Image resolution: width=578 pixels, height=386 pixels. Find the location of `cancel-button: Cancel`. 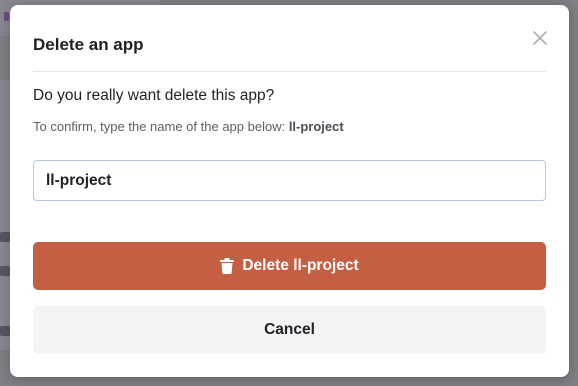

cancel-button: Cancel is located at coordinates (289, 330).